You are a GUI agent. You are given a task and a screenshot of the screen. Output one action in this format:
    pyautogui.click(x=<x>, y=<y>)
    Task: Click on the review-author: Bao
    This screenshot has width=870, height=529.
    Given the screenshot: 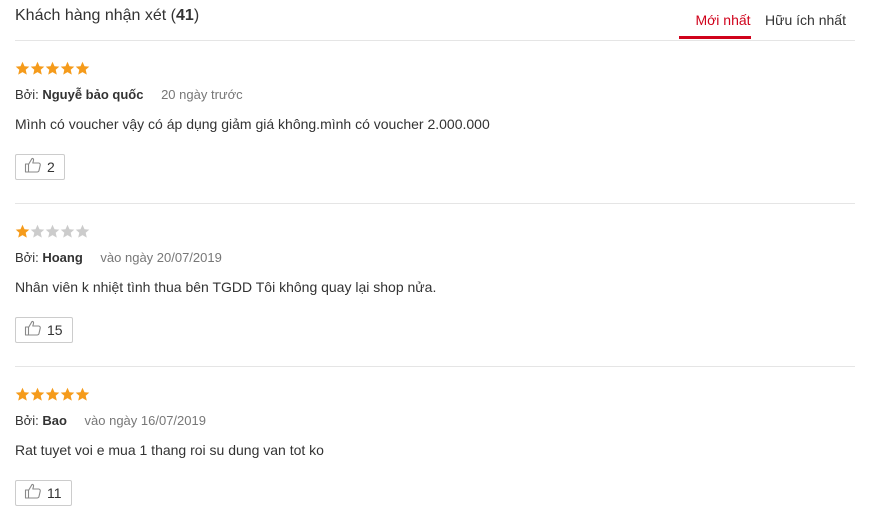 What is the action you would take?
    pyautogui.click(x=54, y=420)
    